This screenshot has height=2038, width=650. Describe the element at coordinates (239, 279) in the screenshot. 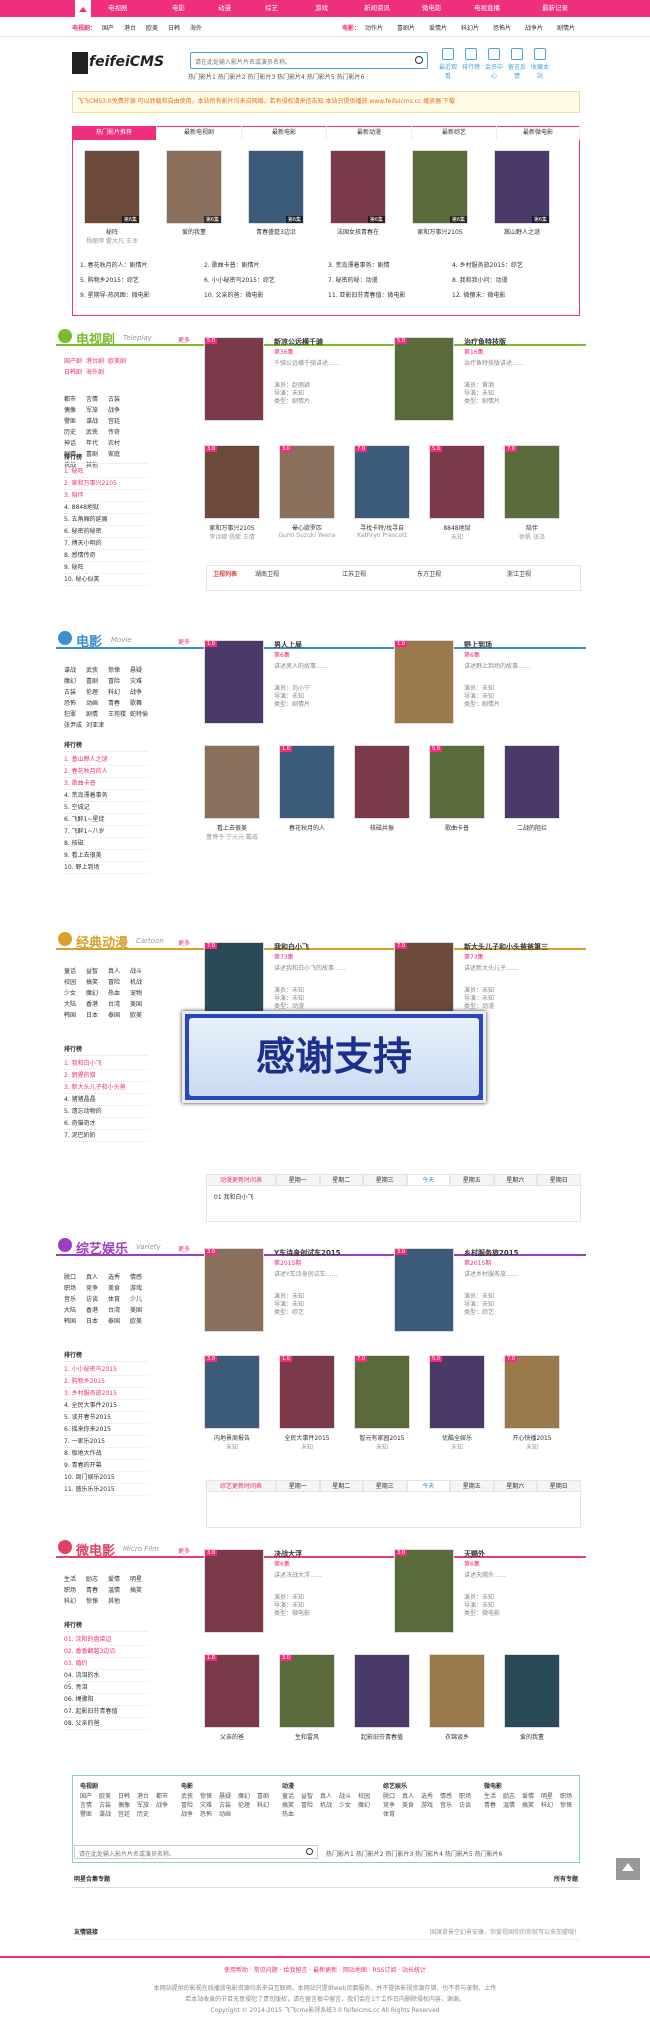

I see `hot-link: 6. 小小秘密鸟2015：综艺` at that location.